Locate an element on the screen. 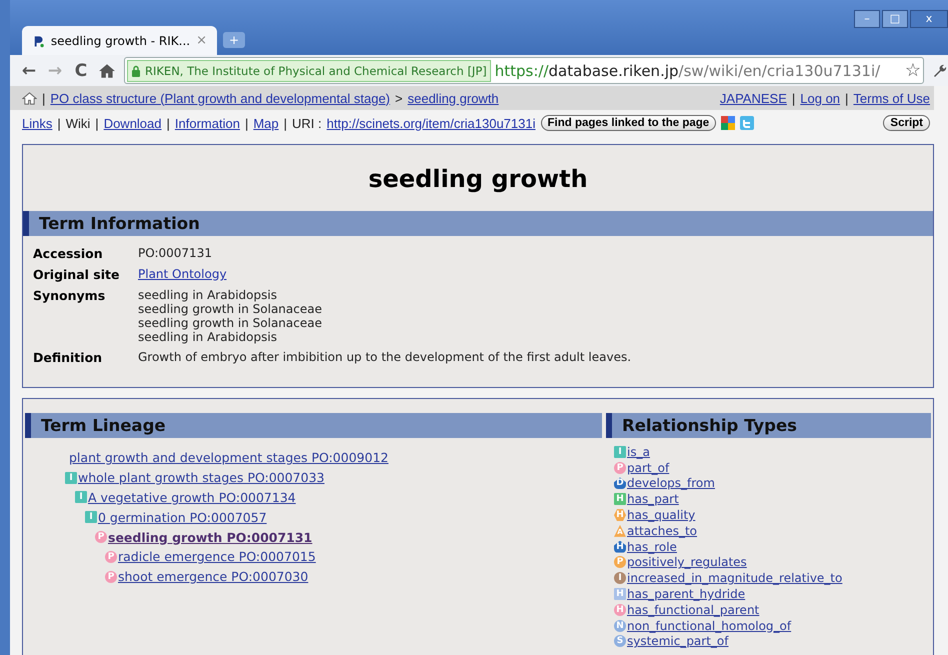  relationship-link: has_part is located at coordinates (653, 499).